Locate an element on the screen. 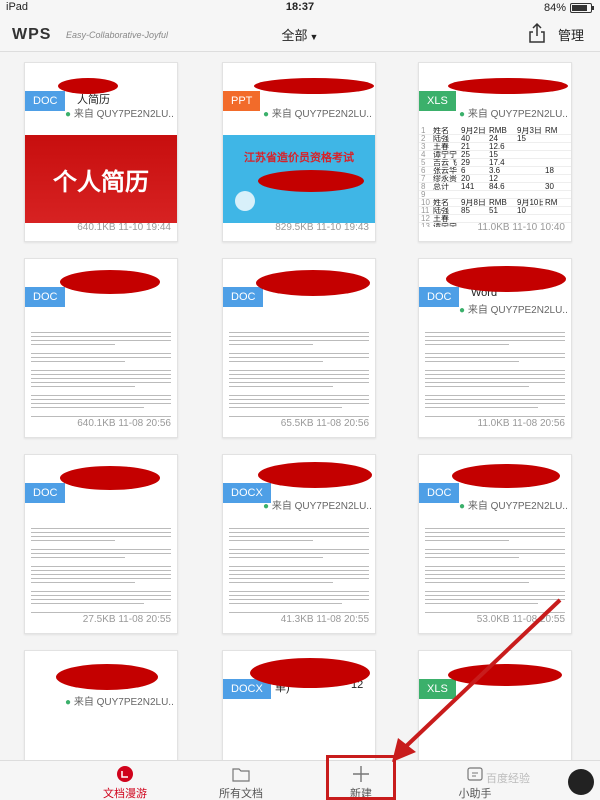 This screenshot has width=600, height=800. sheet-cell: 4 is located at coordinates (423, 154).